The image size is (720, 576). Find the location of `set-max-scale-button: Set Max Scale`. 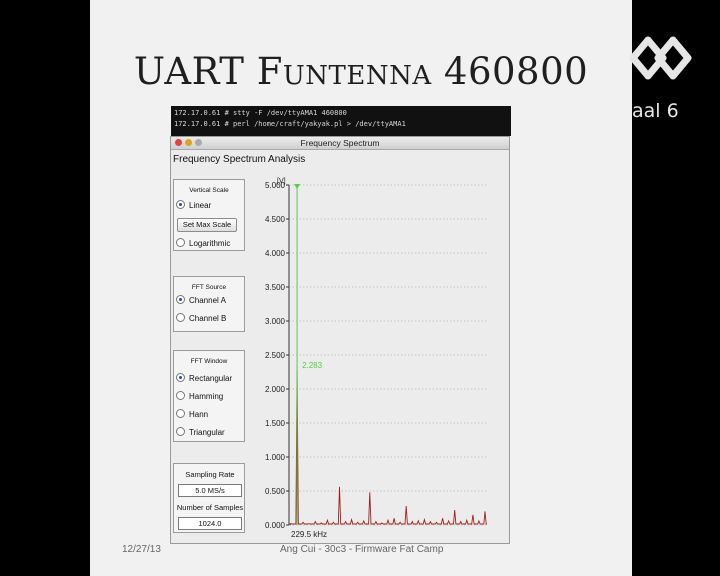

set-max-scale-button: Set Max Scale is located at coordinates (207, 225).